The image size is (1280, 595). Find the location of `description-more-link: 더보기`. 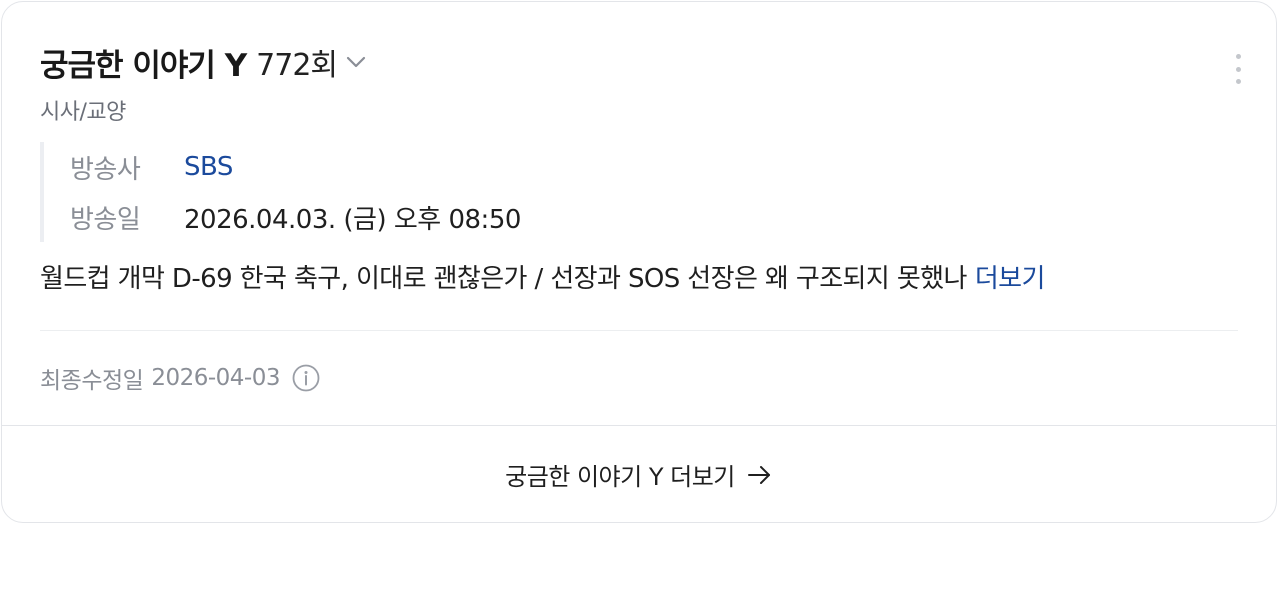

description-more-link: 더보기 is located at coordinates (1010, 279).